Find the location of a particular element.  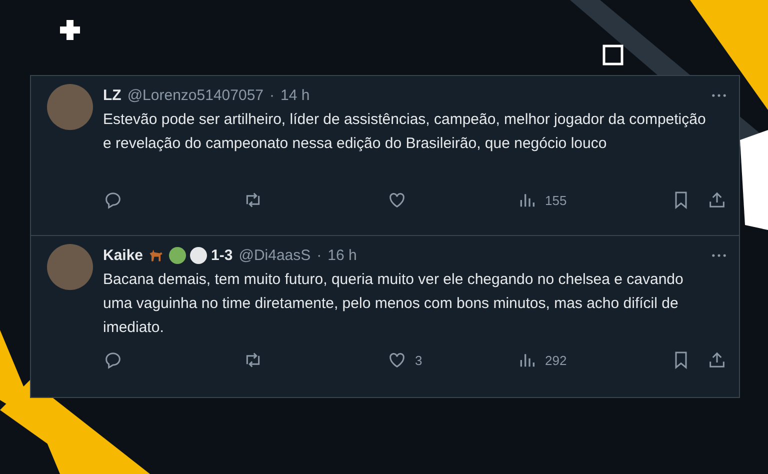

post-time: 14 h is located at coordinates (295, 95).